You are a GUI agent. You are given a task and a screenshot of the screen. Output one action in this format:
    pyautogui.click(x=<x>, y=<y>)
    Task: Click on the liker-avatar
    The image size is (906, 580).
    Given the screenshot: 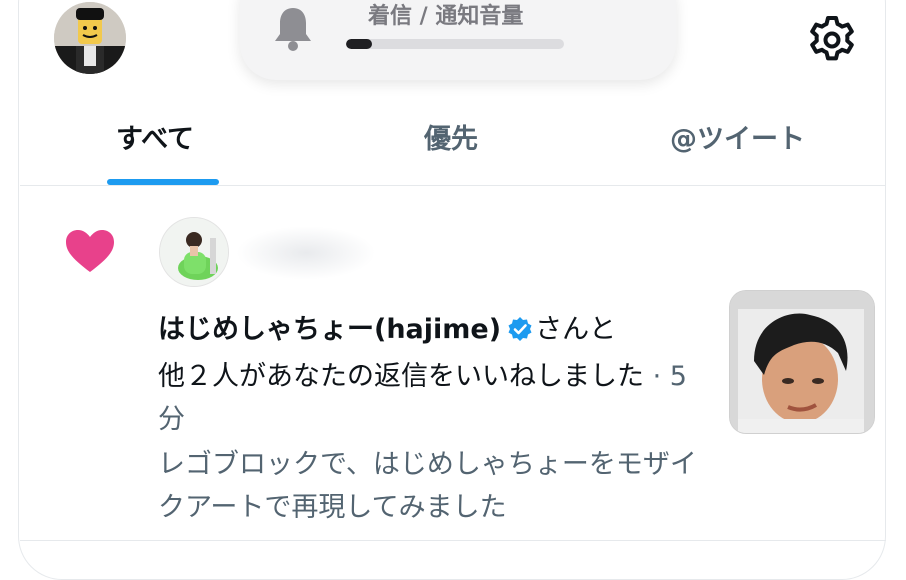 What is the action you would take?
    pyautogui.click(x=194, y=252)
    